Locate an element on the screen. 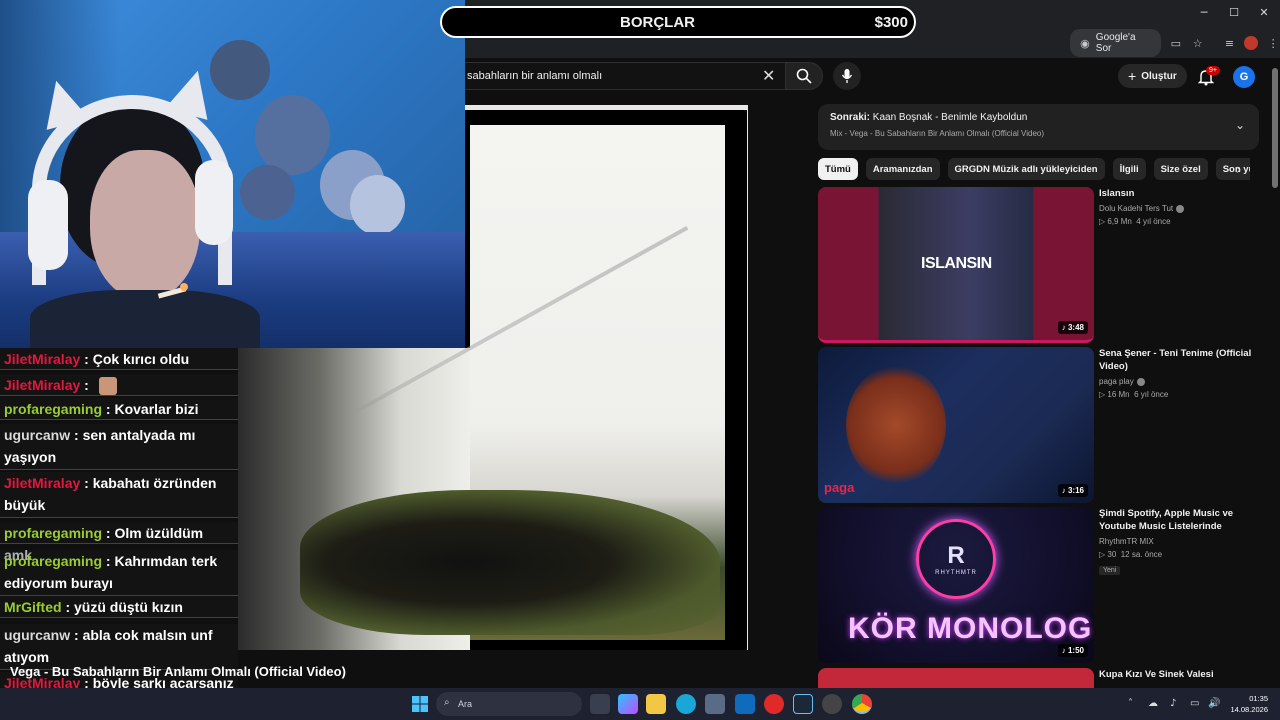 This screenshot has width=1280, height=720. chat-username: MrGifted is located at coordinates (33, 607).